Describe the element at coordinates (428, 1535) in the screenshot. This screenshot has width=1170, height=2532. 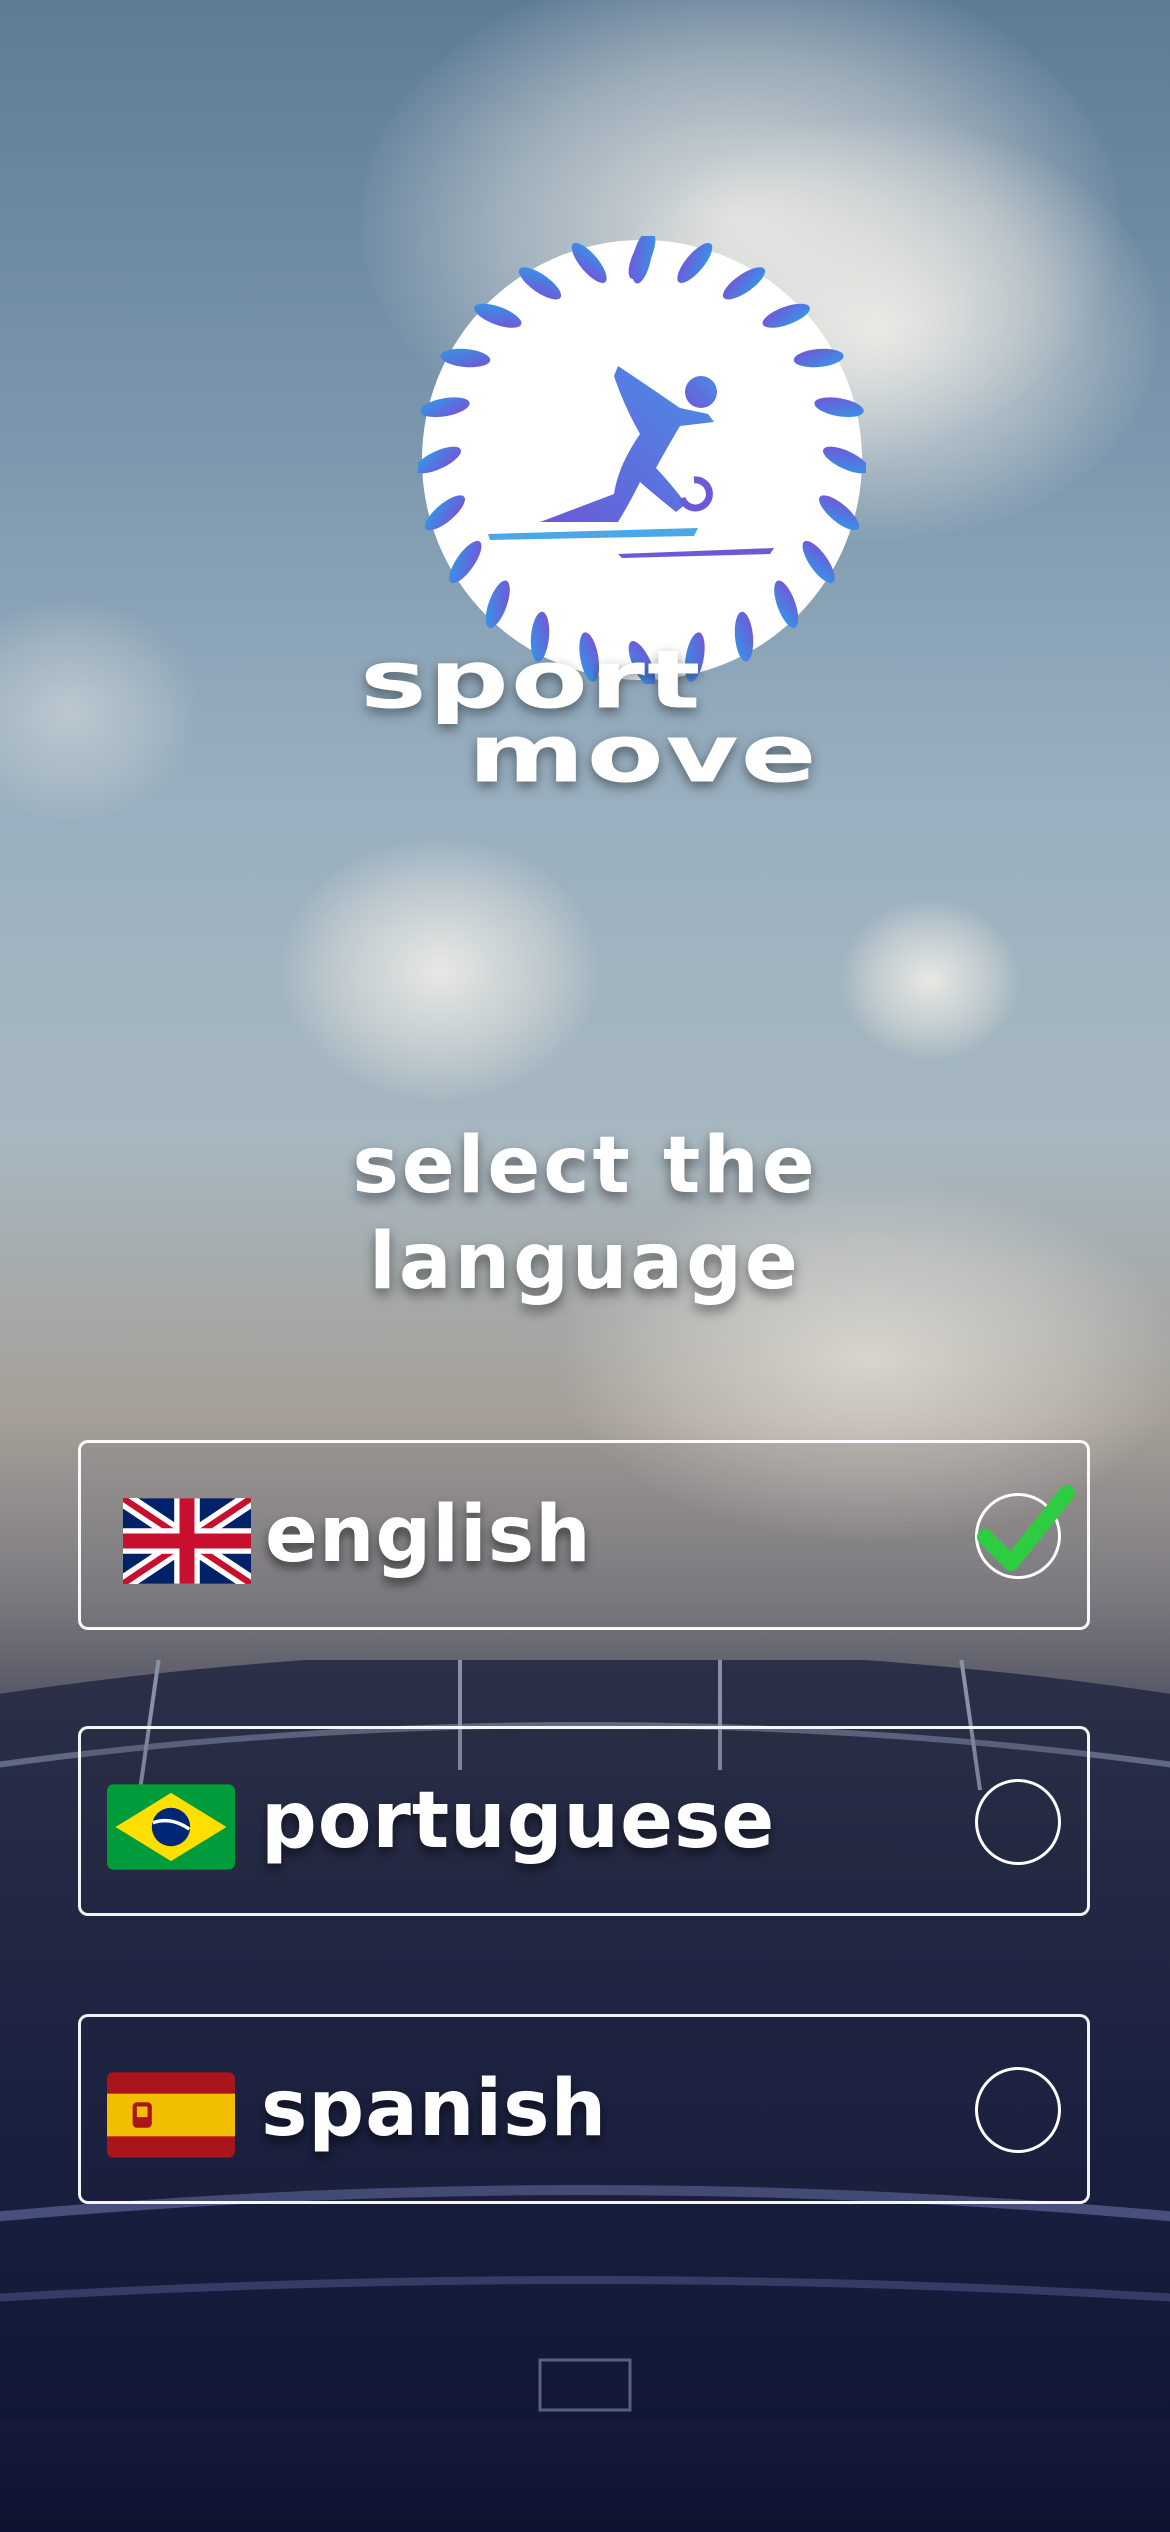
I see `language-label-english: english` at that location.